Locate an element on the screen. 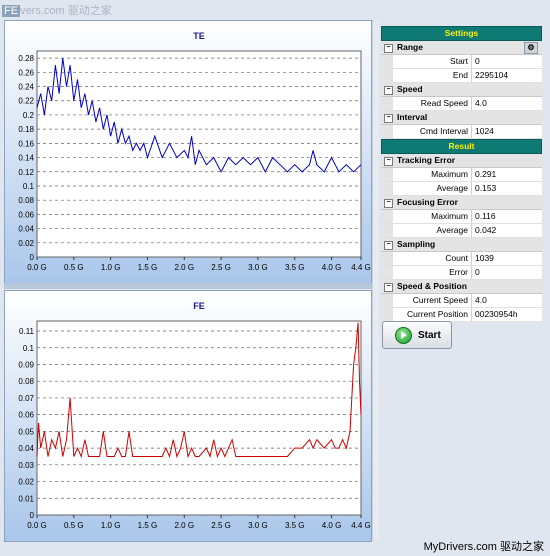 This screenshot has height=556, width=550. property-label: End is located at coordinates (432, 75).